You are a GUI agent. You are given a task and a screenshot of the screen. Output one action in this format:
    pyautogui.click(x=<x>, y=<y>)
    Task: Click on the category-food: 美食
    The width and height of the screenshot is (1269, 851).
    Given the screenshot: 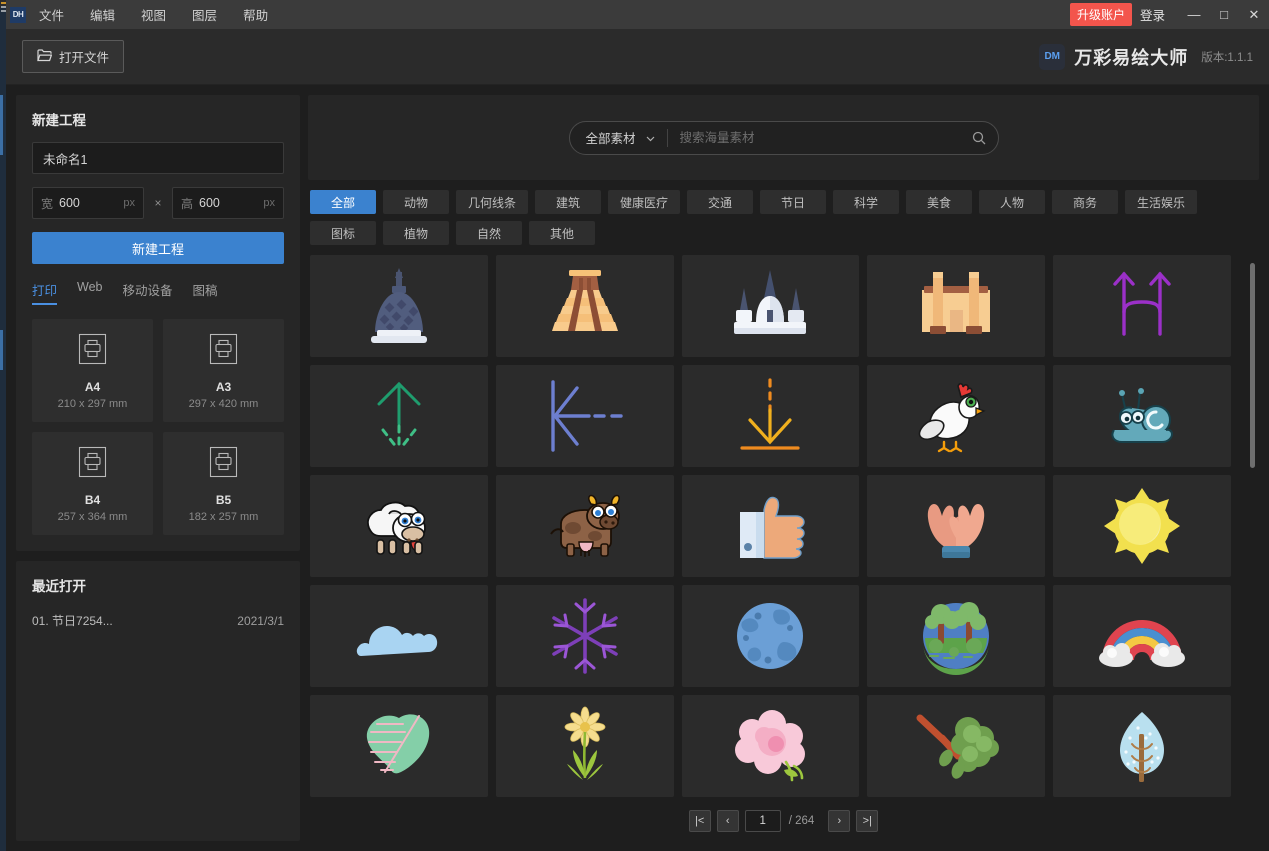 What is the action you would take?
    pyautogui.click(x=939, y=202)
    